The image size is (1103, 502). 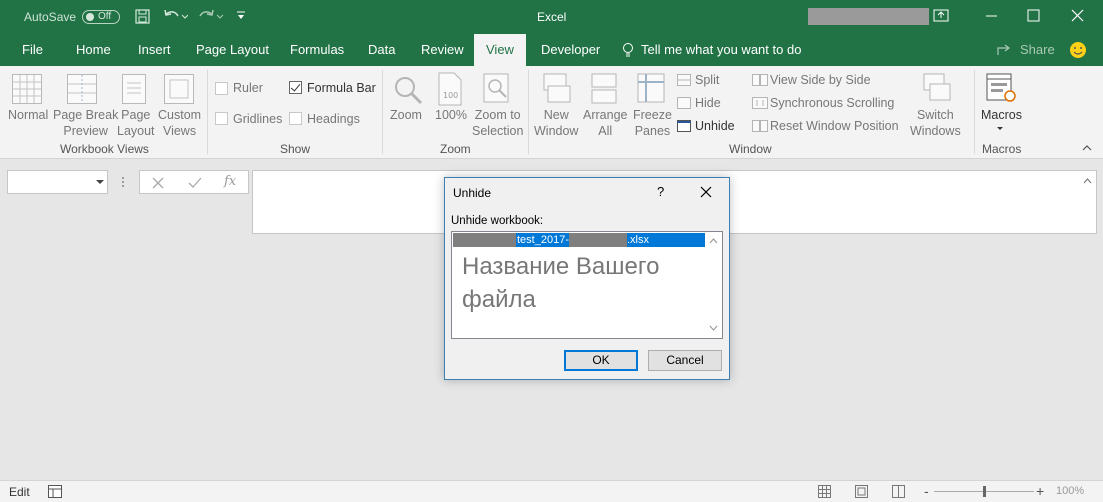 I want to click on tab-home: Home, so click(x=93, y=50).